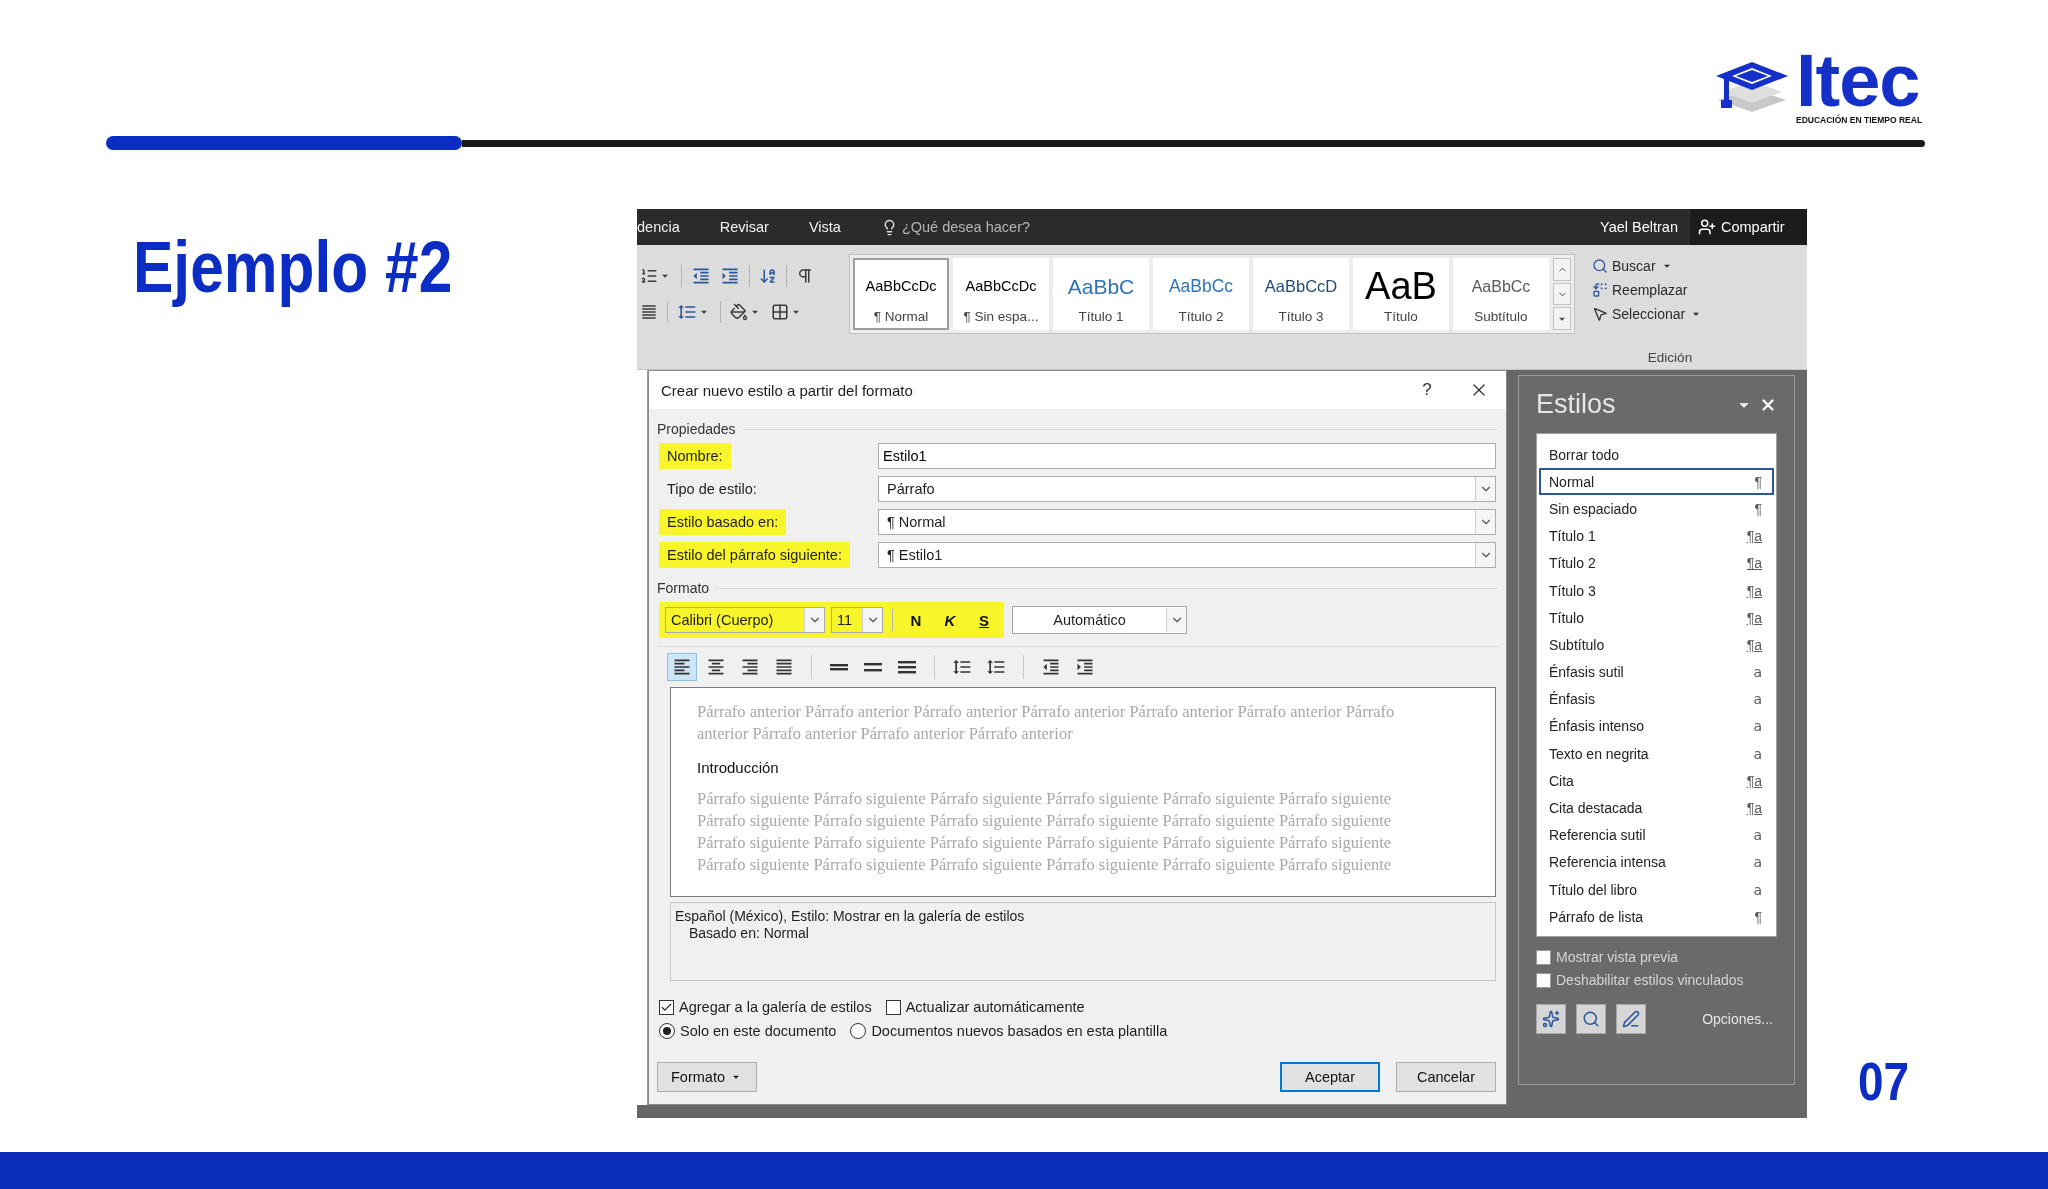 Image resolution: width=2048 pixels, height=1189 pixels. What do you see at coordinates (1656, 590) in the screenshot?
I see `style-item: Título 3 ¶a` at bounding box center [1656, 590].